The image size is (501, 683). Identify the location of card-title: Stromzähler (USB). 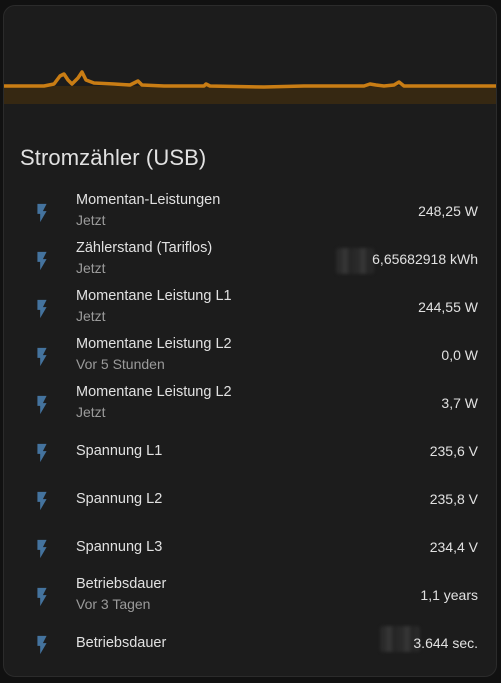
(113, 157).